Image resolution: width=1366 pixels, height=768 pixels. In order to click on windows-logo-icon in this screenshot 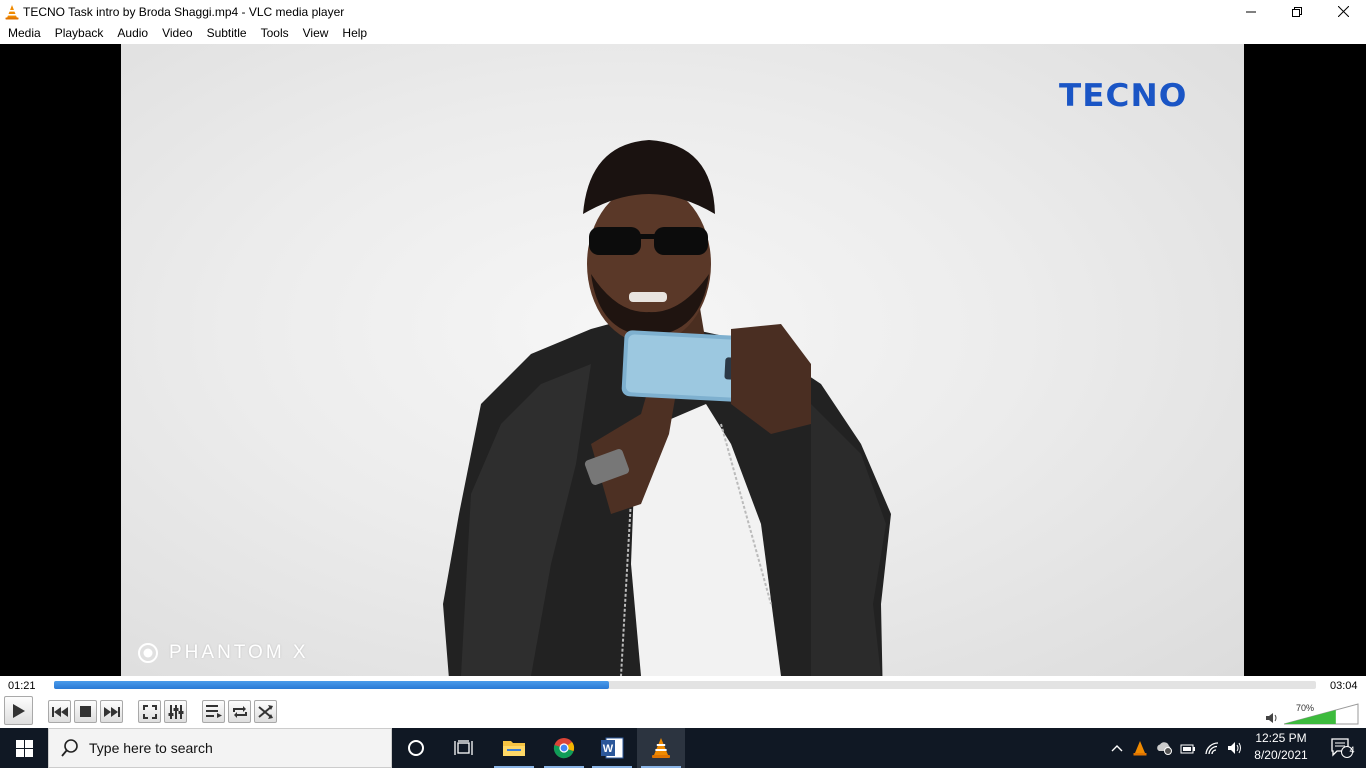, I will do `click(24, 748)`.